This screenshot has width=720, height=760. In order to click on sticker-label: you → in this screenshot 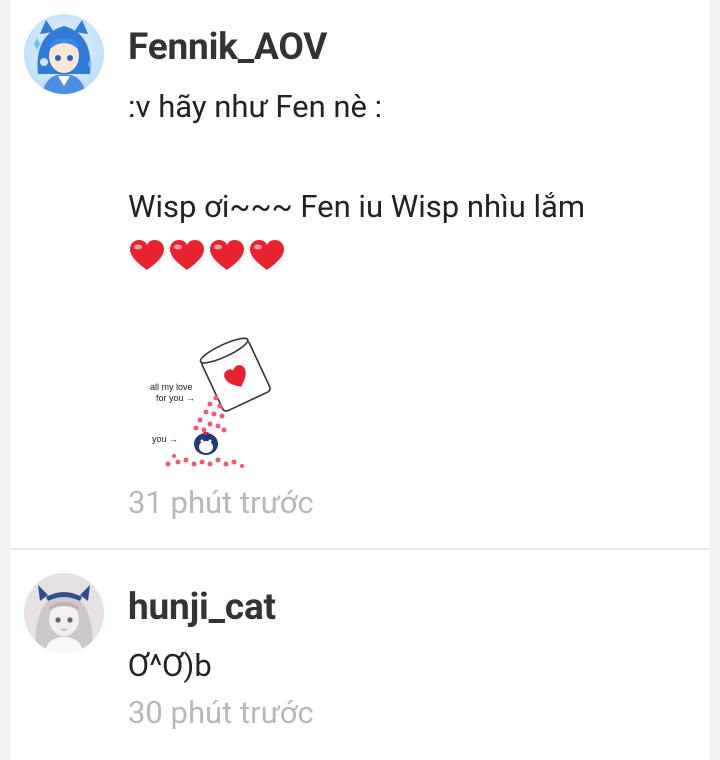, I will do `click(165, 439)`.